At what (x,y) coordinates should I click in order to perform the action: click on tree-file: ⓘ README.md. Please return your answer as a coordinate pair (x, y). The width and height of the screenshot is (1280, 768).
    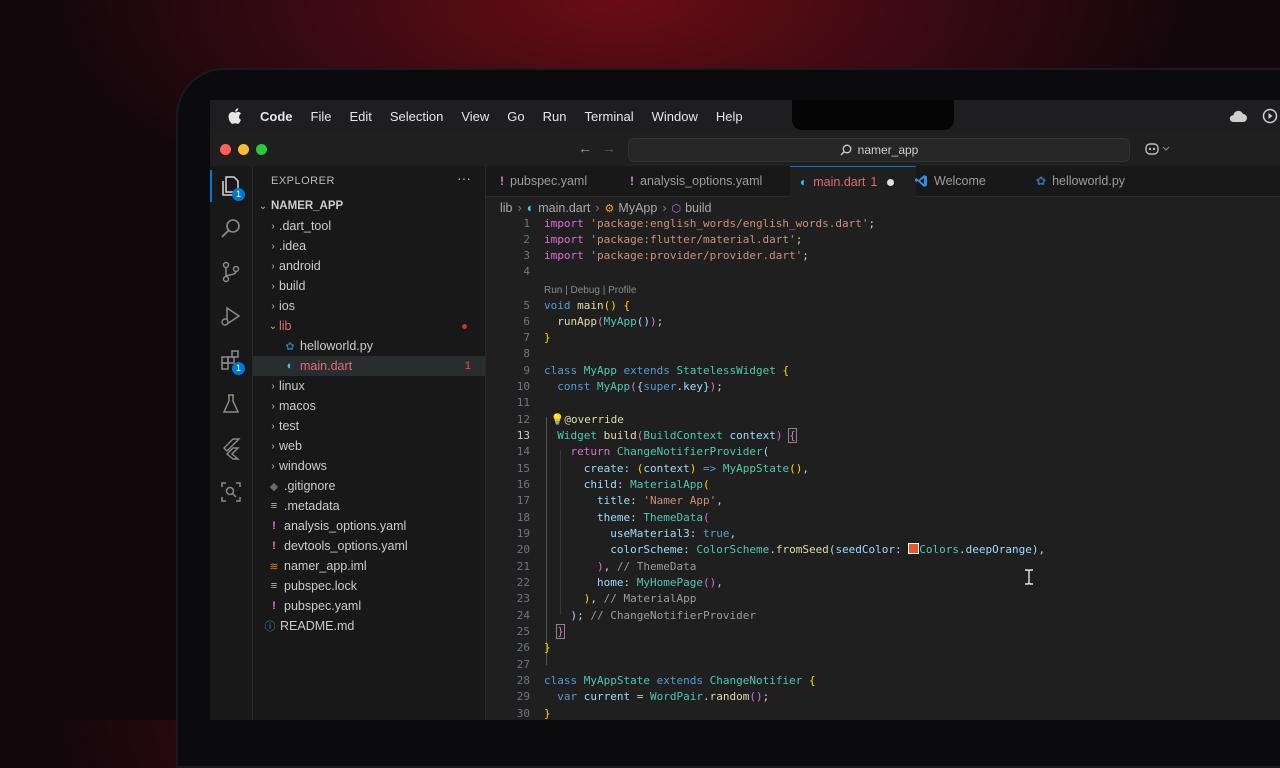
    Looking at the image, I should click on (369, 626).